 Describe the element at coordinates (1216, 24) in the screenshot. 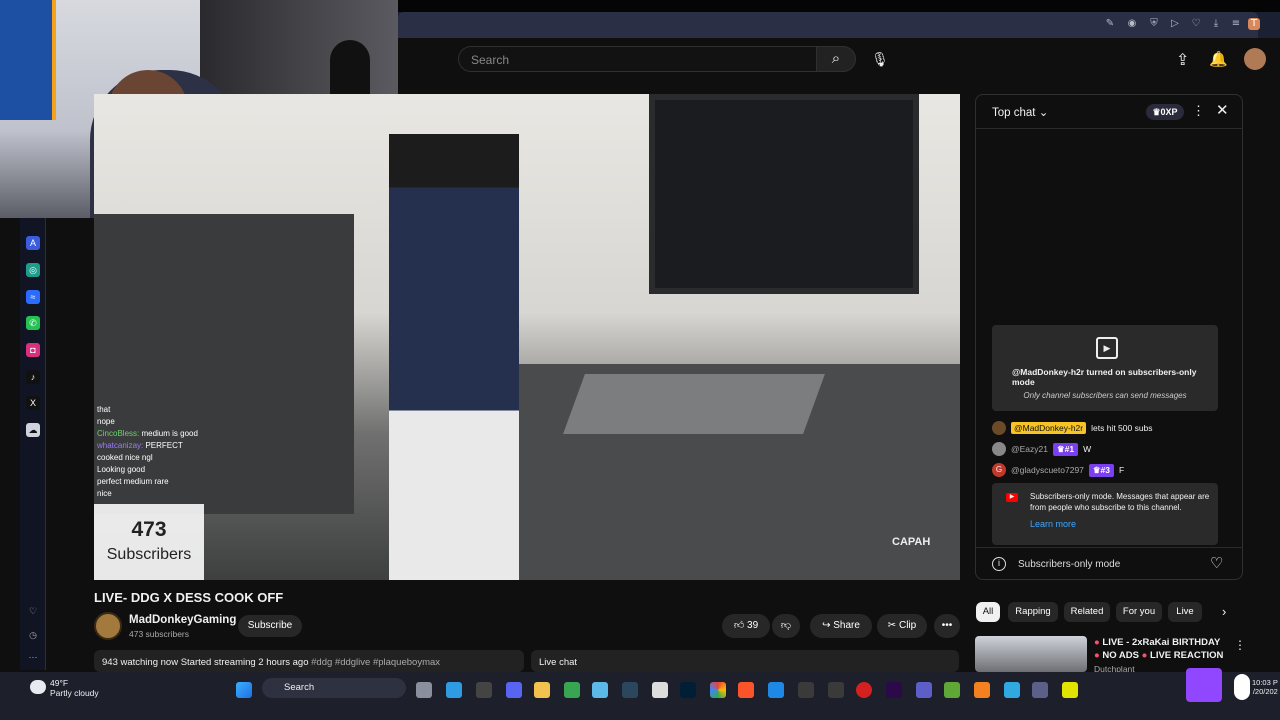

I see `download-icon: ⤓` at that location.